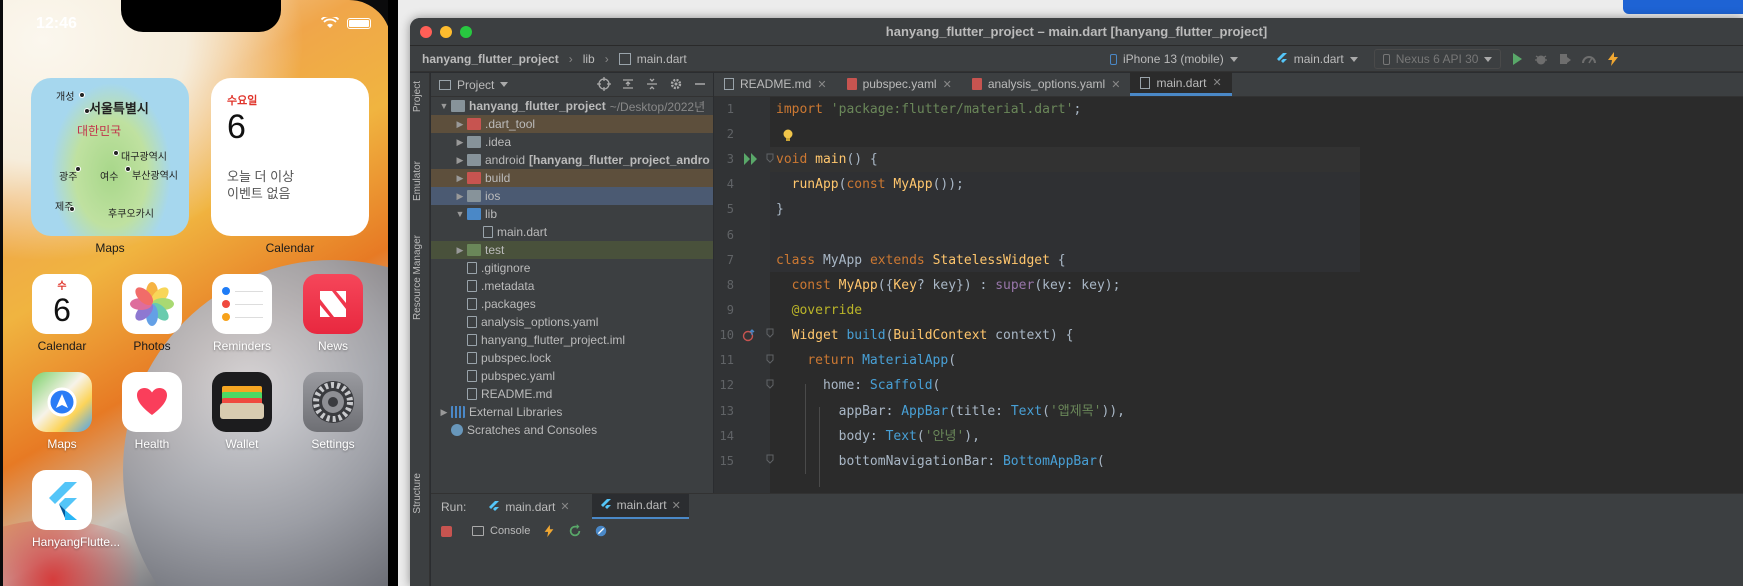 The height and width of the screenshot is (586, 1743). What do you see at coordinates (1174, 59) in the screenshot?
I see `device-selector: iPhone 13 (mobile)` at bounding box center [1174, 59].